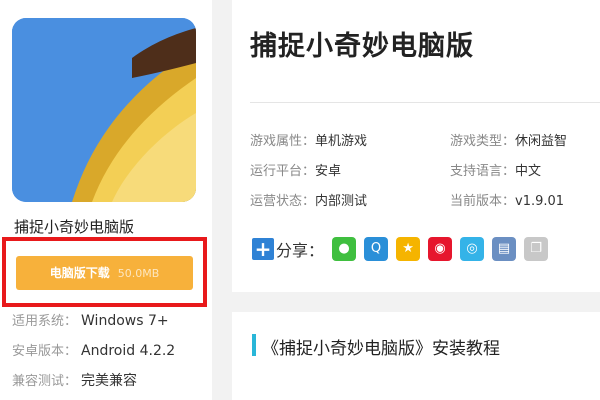 This screenshot has height=400, width=600. I want to click on meta-label: 当前版本：, so click(483, 201).